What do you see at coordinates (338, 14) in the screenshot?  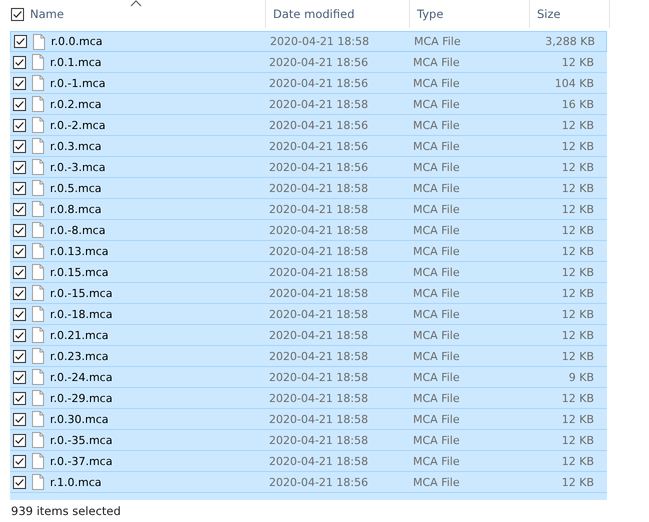 I see `column-header: Date modified` at bounding box center [338, 14].